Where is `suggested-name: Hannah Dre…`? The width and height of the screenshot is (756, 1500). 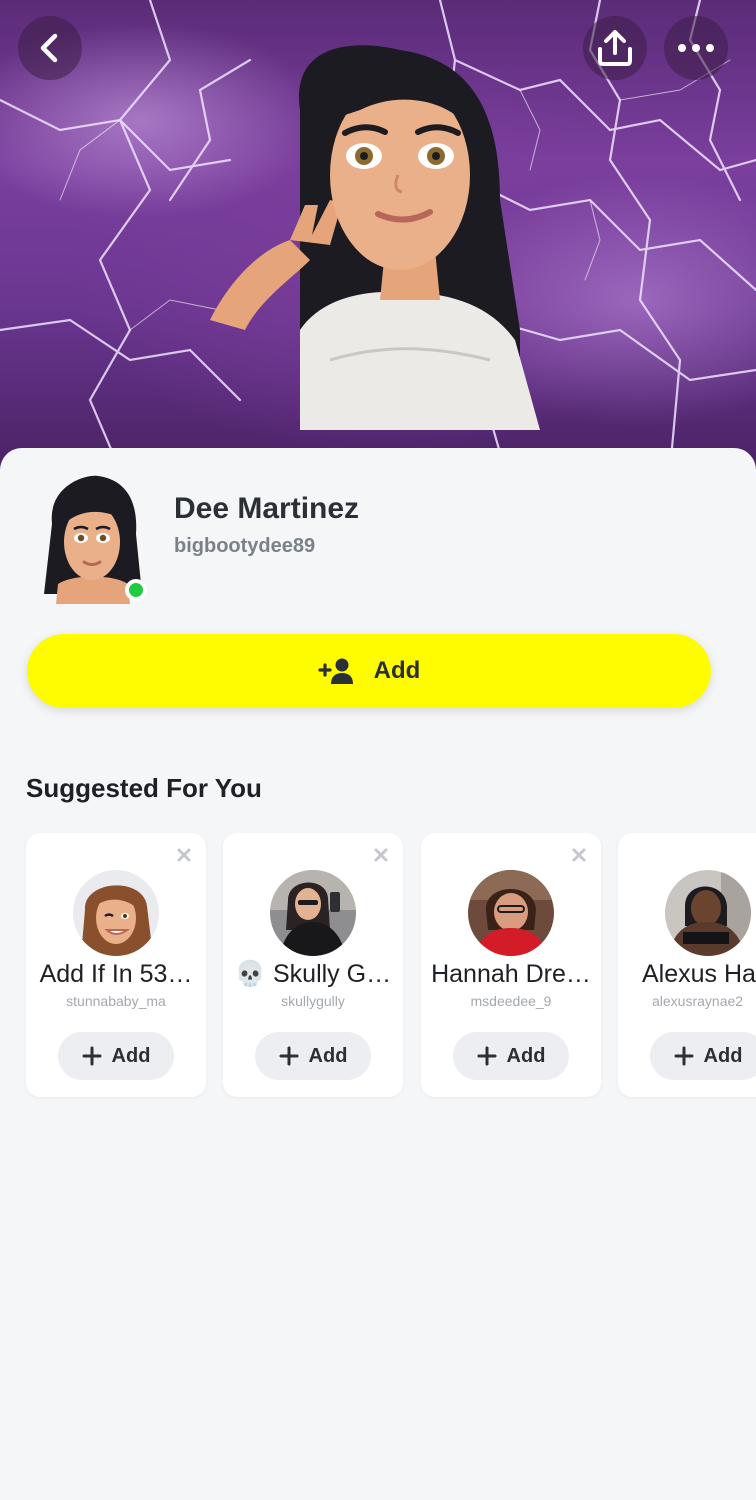
suggested-name: Hannah Dre… is located at coordinates (511, 974).